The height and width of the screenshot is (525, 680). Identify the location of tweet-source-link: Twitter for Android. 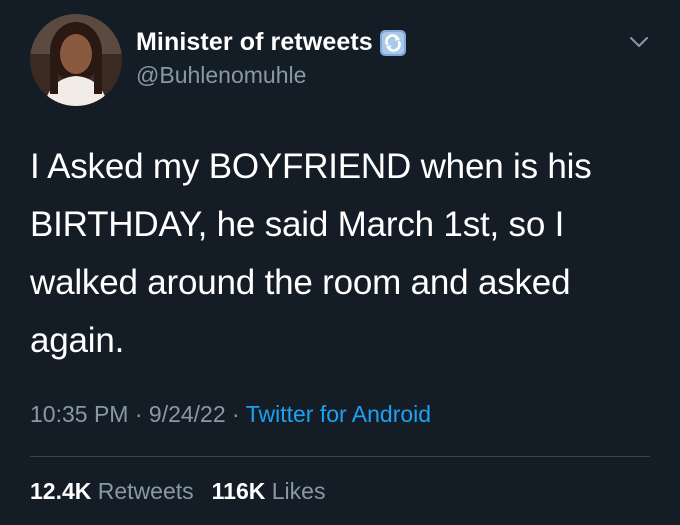
(338, 414).